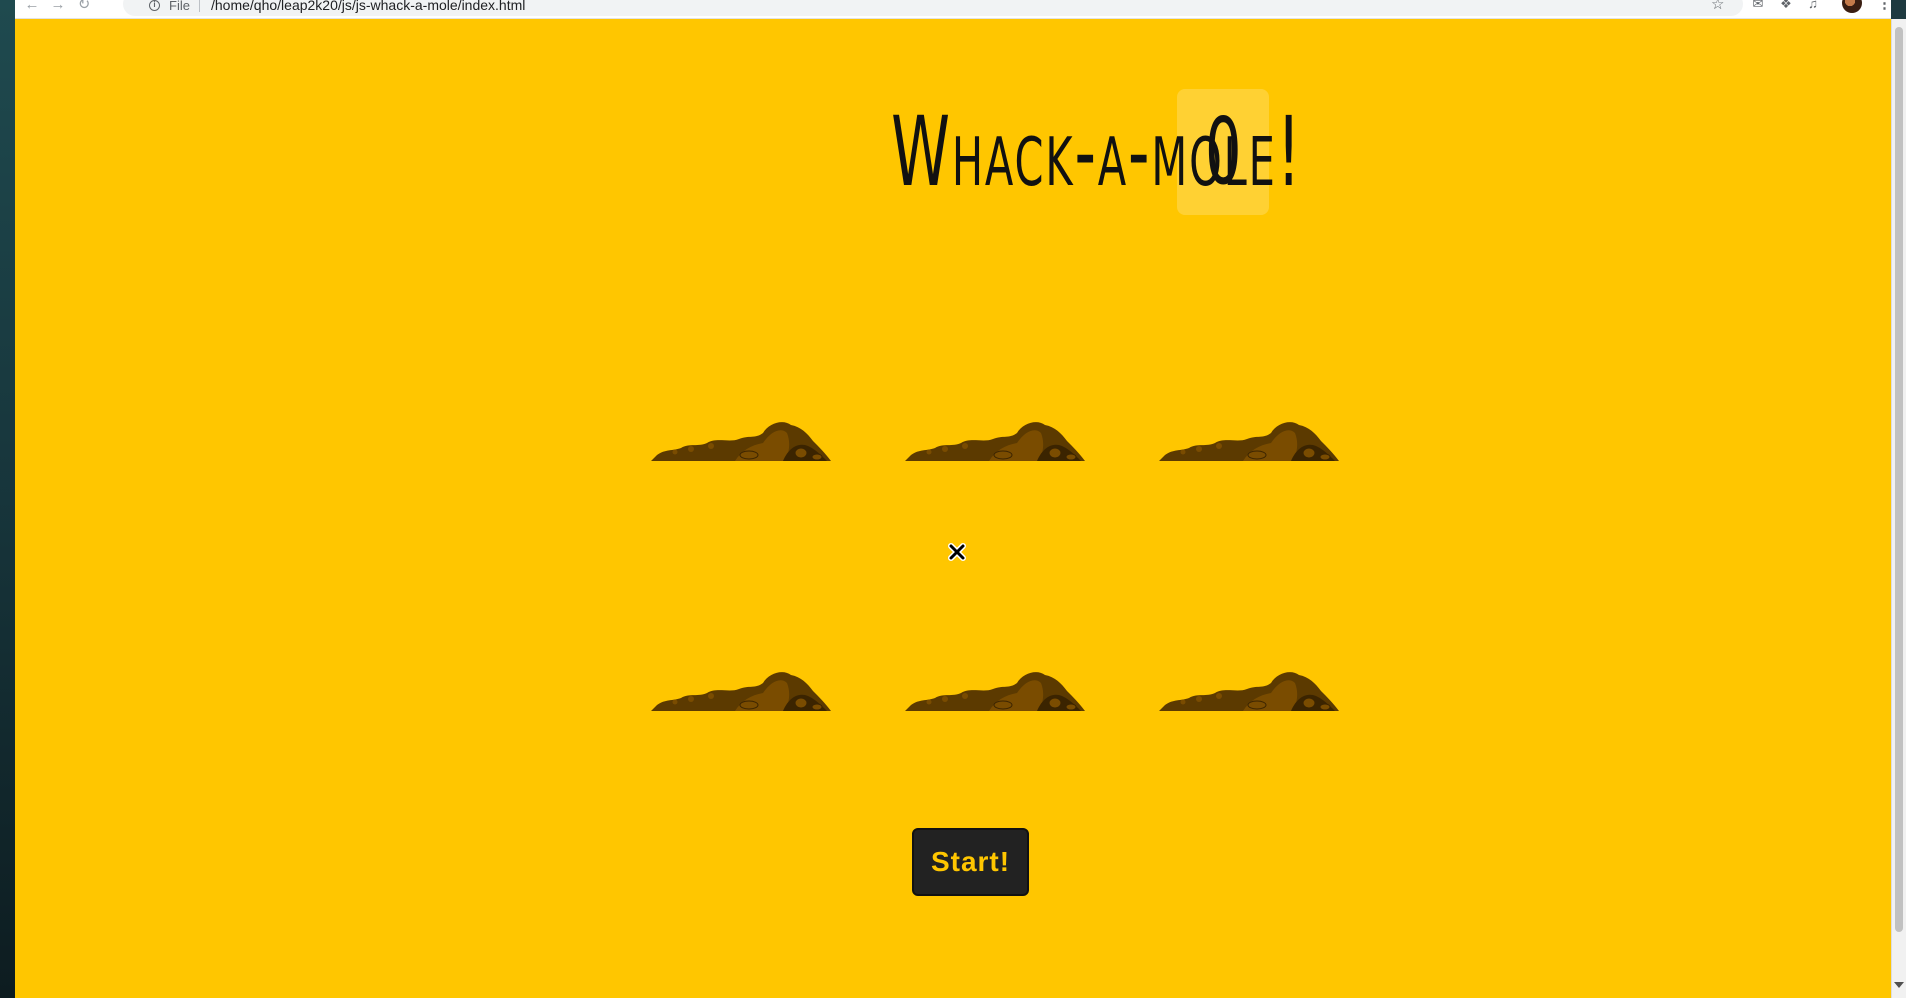 The height and width of the screenshot is (998, 1906). Describe the element at coordinates (179, 6) in the screenshot. I see `url-scheme: File` at that location.